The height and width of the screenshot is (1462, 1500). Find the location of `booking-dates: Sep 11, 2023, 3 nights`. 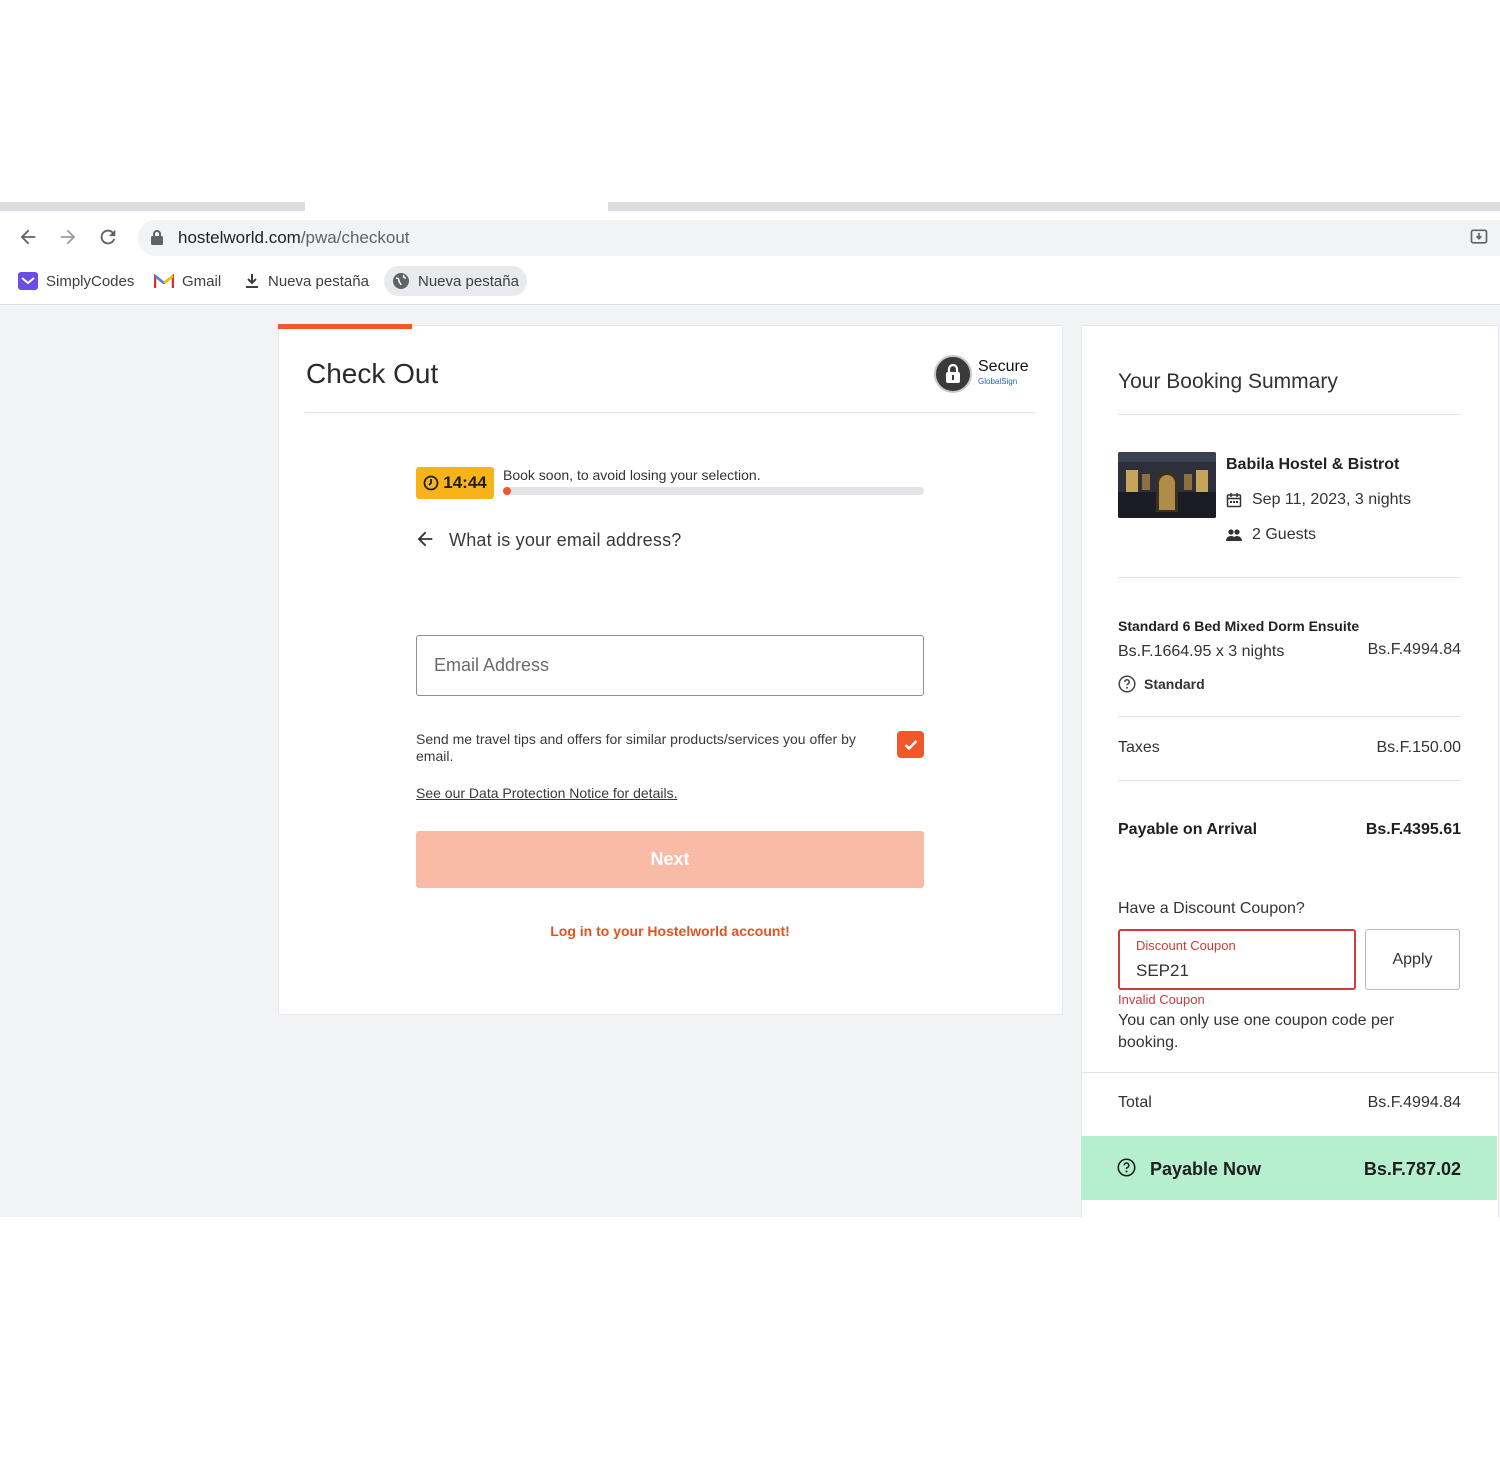

booking-dates: Sep 11, 2023, 3 nights is located at coordinates (1318, 500).